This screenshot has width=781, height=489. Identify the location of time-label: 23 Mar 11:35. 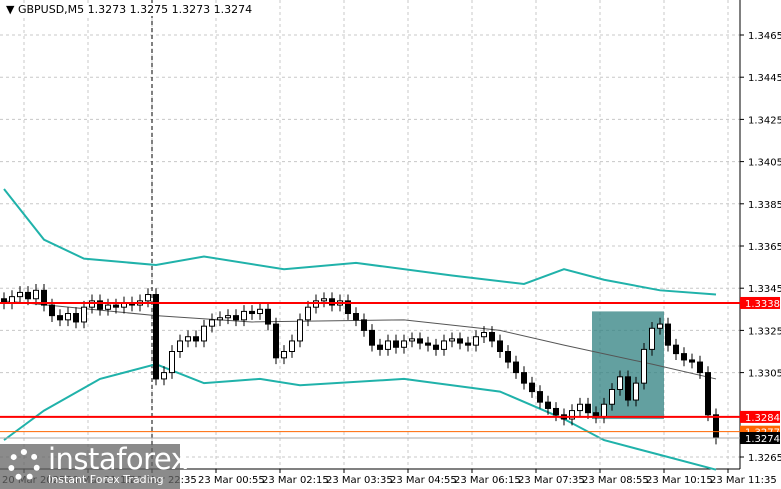
(743, 480).